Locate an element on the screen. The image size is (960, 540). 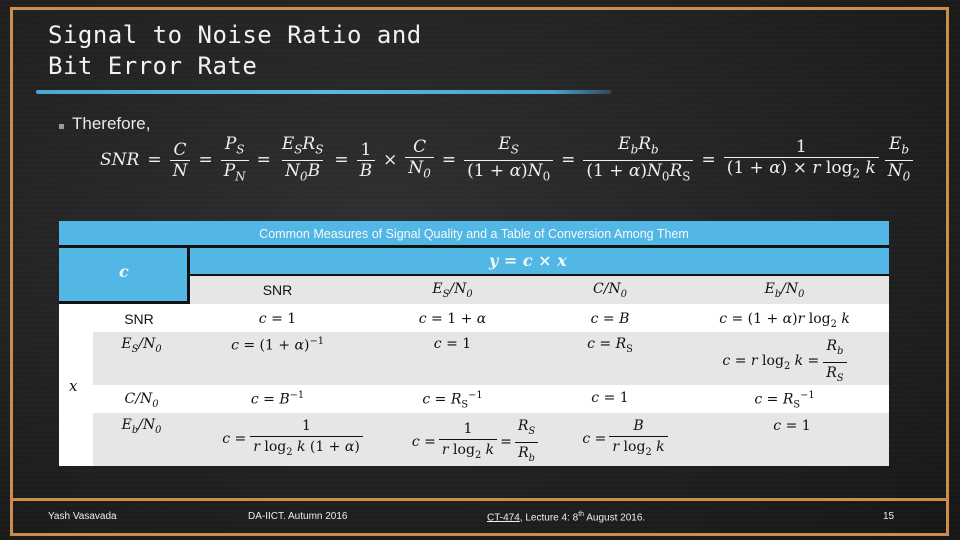
eq-term-c-over-n0: C N0 is located at coordinates (419, 160).